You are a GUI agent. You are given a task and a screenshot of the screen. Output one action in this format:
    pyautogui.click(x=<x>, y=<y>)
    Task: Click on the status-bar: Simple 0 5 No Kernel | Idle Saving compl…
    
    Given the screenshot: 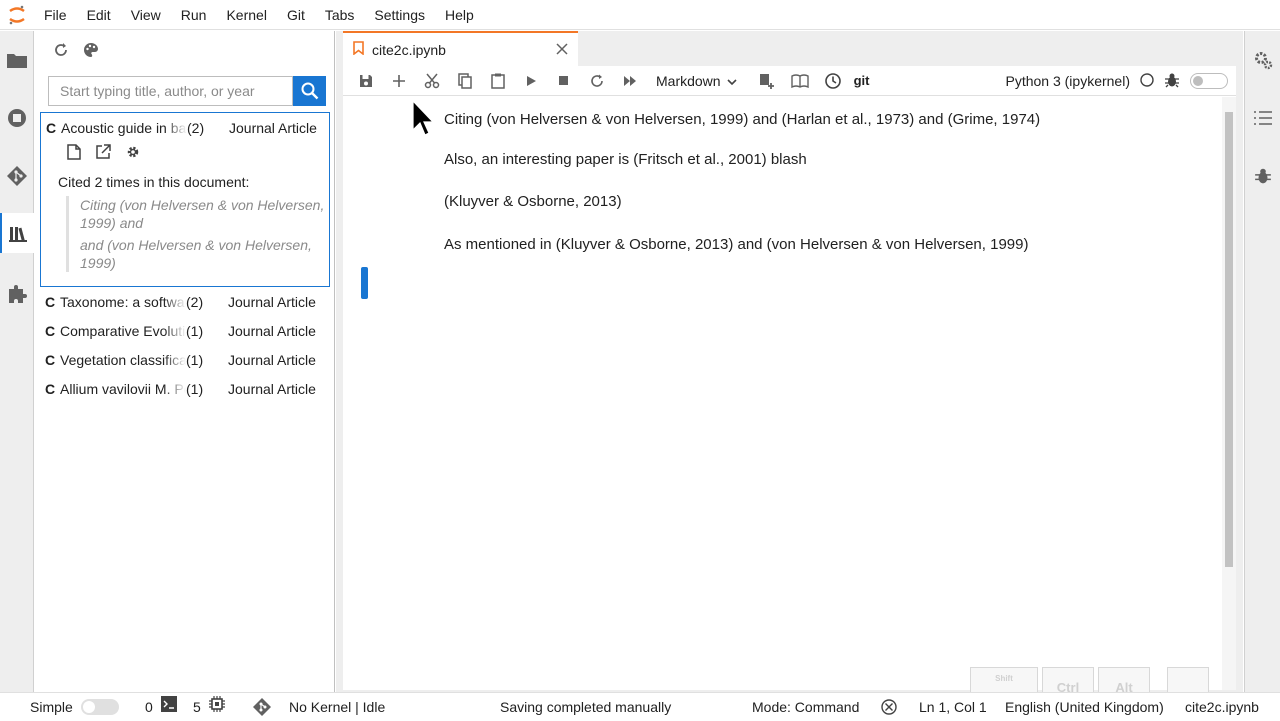 What is the action you would take?
    pyautogui.click(x=640, y=706)
    